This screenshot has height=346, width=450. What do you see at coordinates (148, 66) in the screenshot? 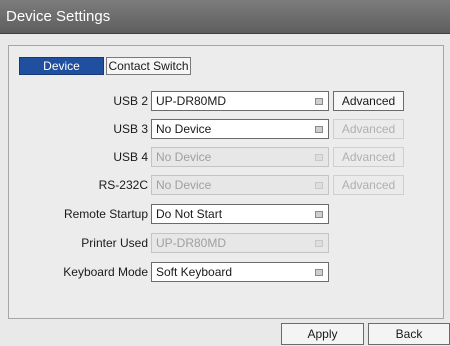
I see `tab-contact-switch: Contact Switch` at bounding box center [148, 66].